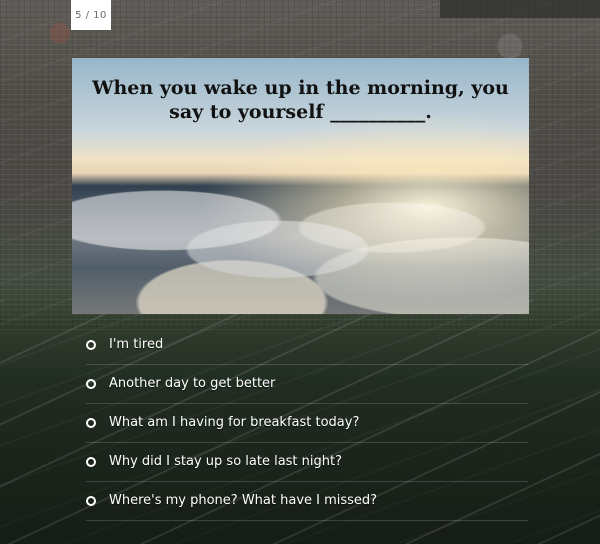 The width and height of the screenshot is (600, 544). Describe the element at coordinates (91, 15) in the screenshot. I see `question-counter: 5 / 10` at that location.